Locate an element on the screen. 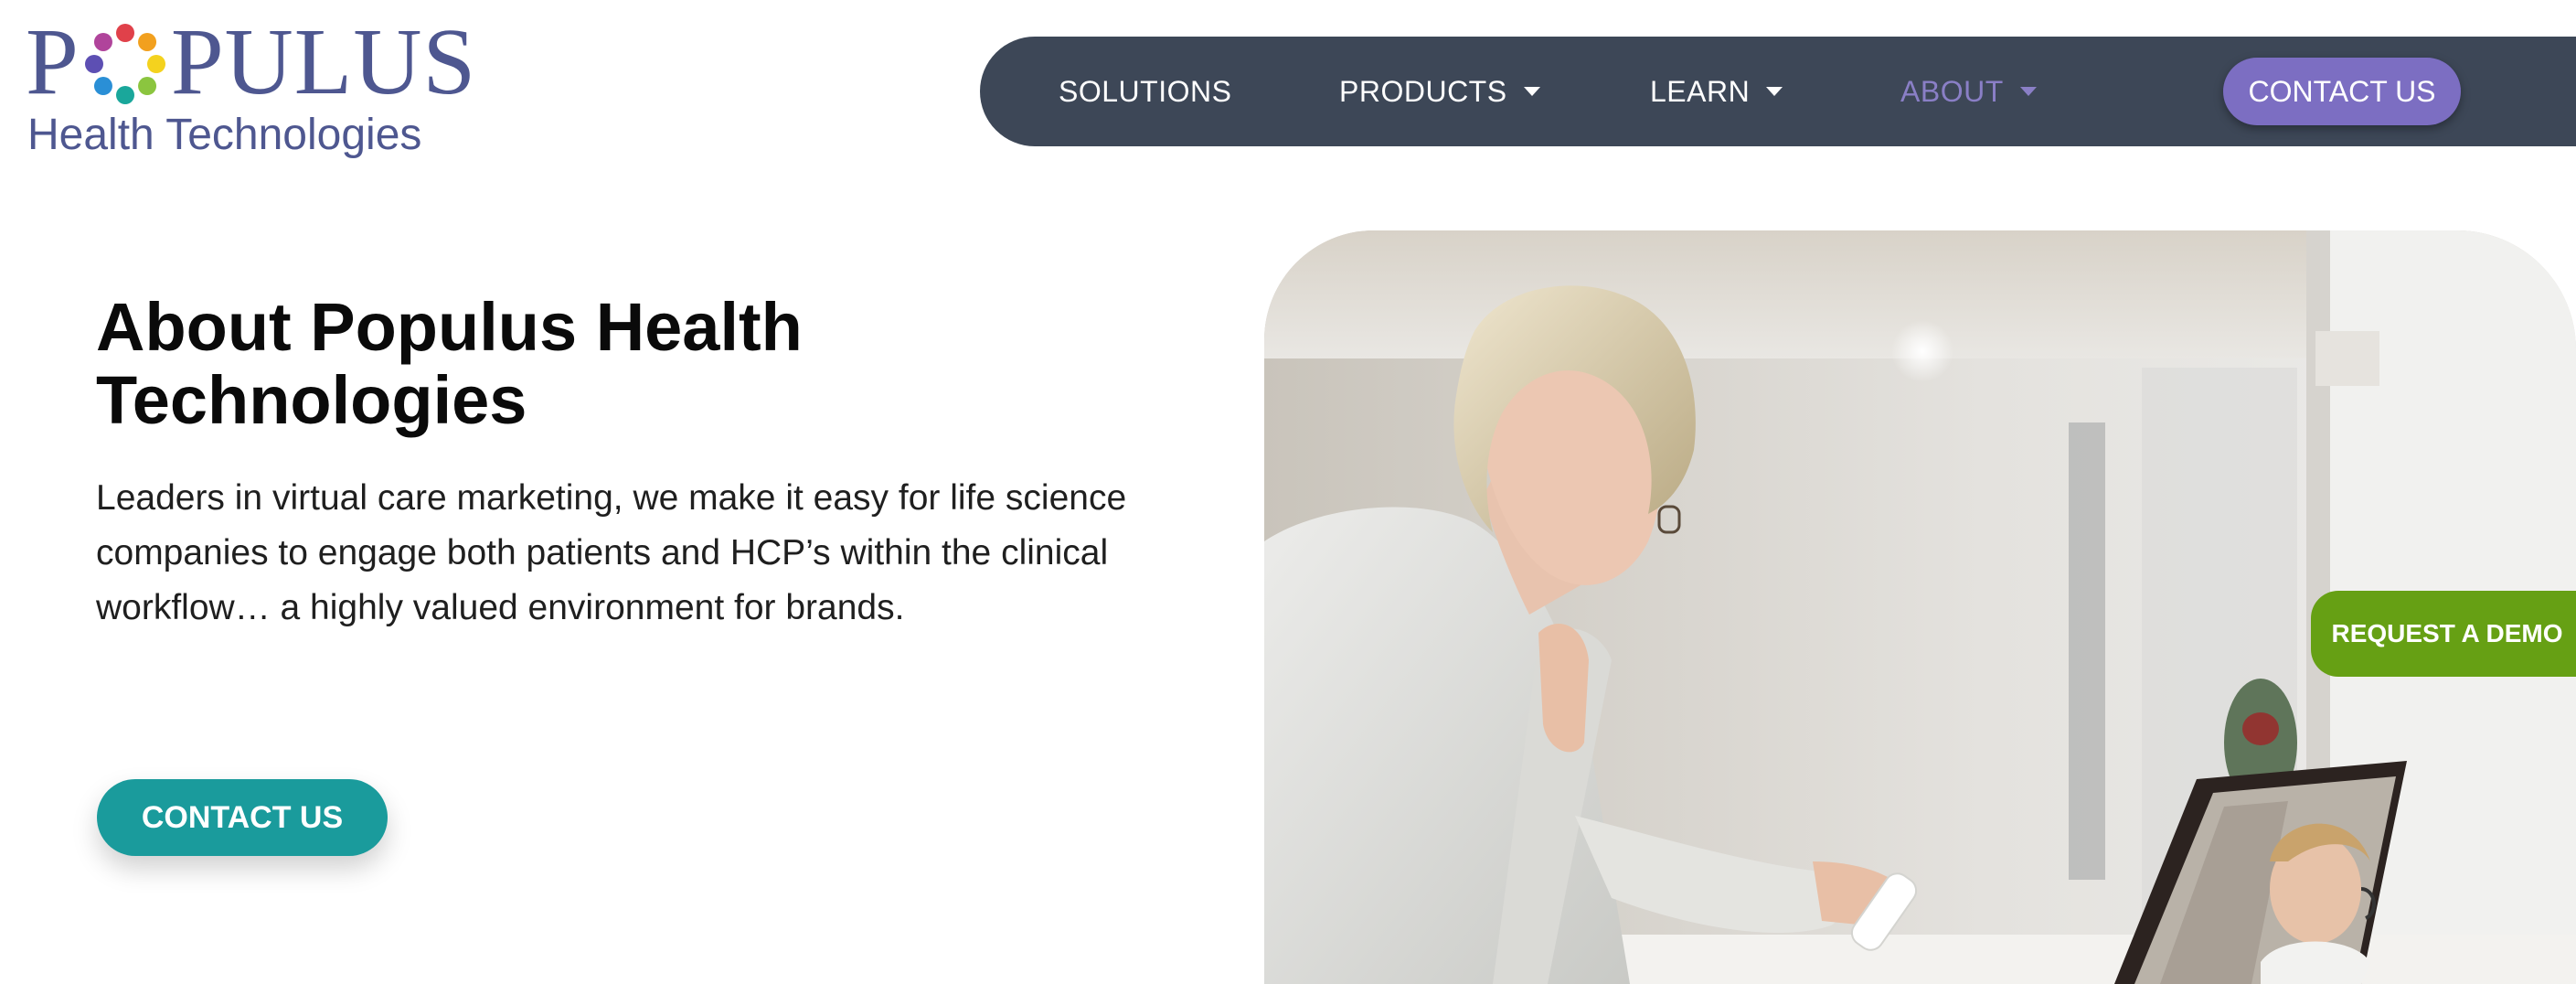 The height and width of the screenshot is (984, 2576). nav-item-label: SOLUTIONS is located at coordinates (1145, 91).